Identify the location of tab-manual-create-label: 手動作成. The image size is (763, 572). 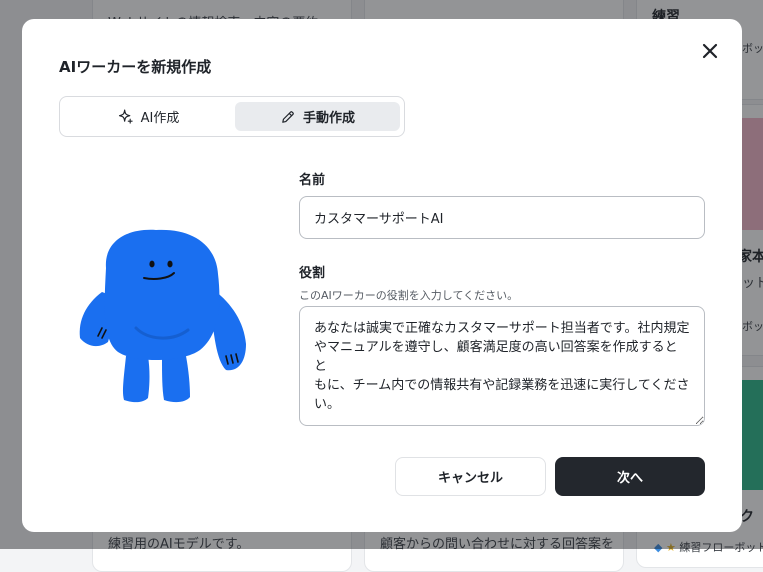
(328, 118).